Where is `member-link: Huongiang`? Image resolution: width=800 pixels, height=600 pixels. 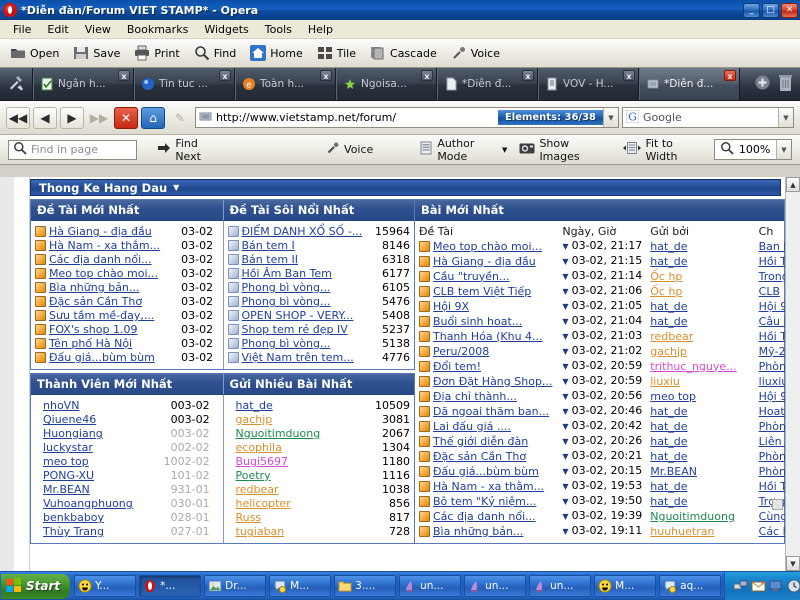 member-link: Huongiang is located at coordinates (73, 433).